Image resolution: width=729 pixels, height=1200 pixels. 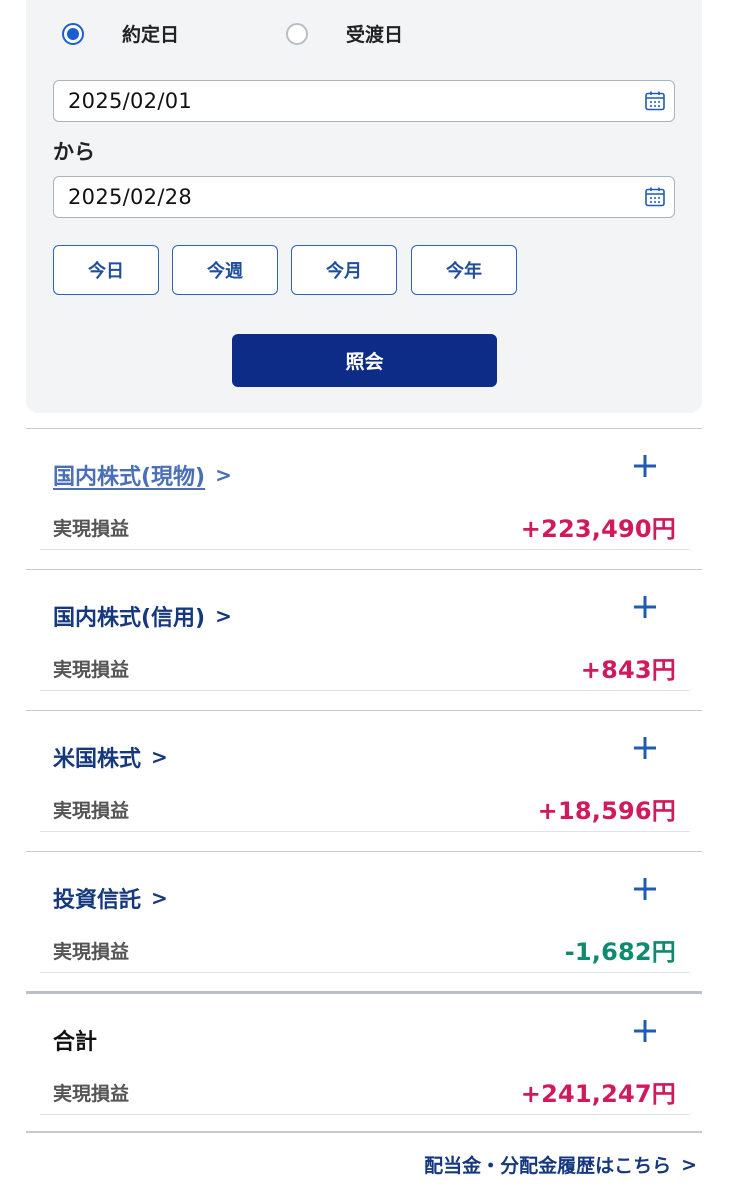 I want to click on to-date-value: 2025/02/28, so click(x=130, y=197).